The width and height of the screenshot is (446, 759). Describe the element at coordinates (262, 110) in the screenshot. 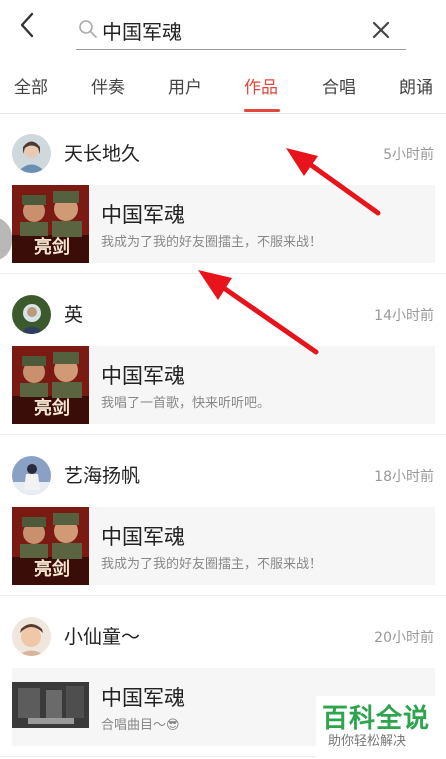

I see `active-tab-indicator` at that location.